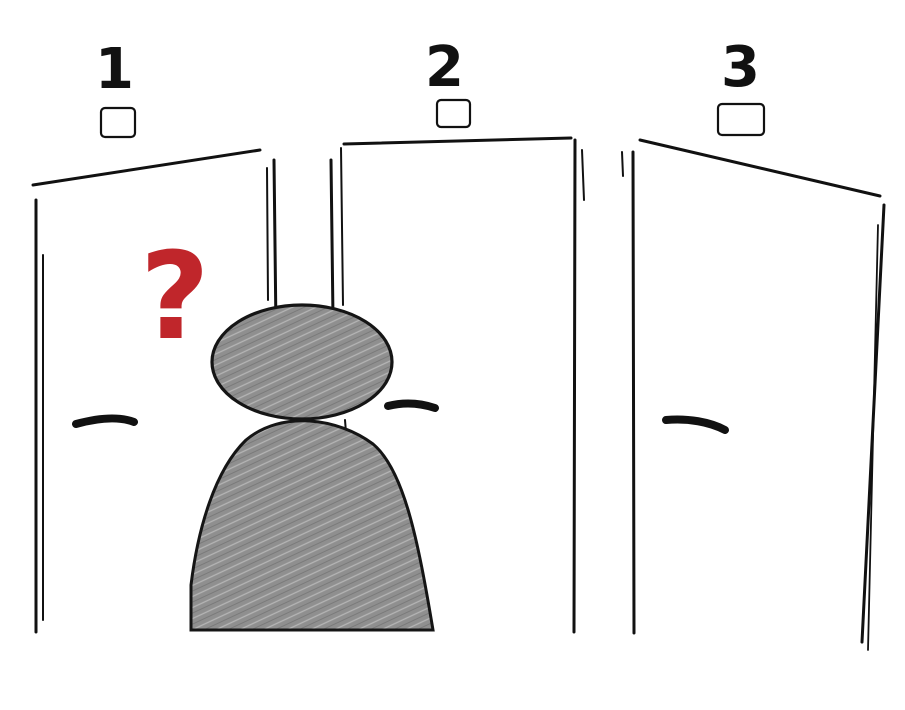 The width and height of the screenshot is (905, 710). I want to click on door-2-right-edge-inner, so click(583, 175).